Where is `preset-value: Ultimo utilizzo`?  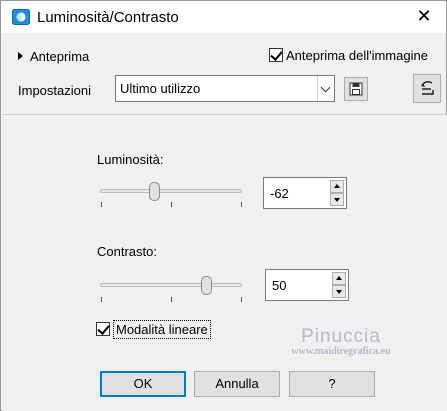
preset-value: Ultimo utilizzo is located at coordinates (160, 88).